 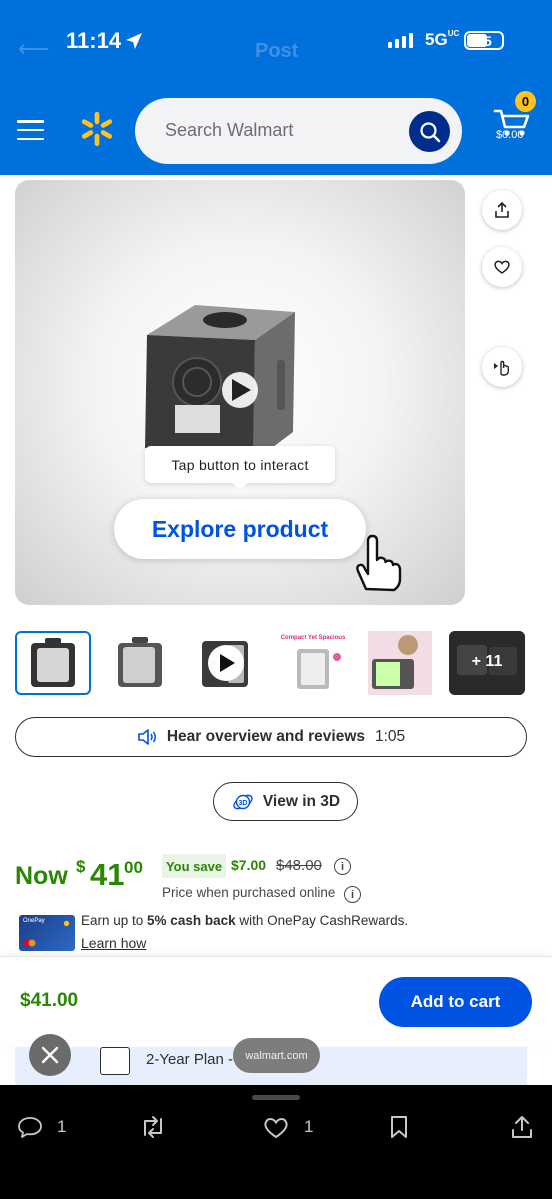 What do you see at coordinates (94, 40) in the screenshot?
I see `status-time: 11:14` at bounding box center [94, 40].